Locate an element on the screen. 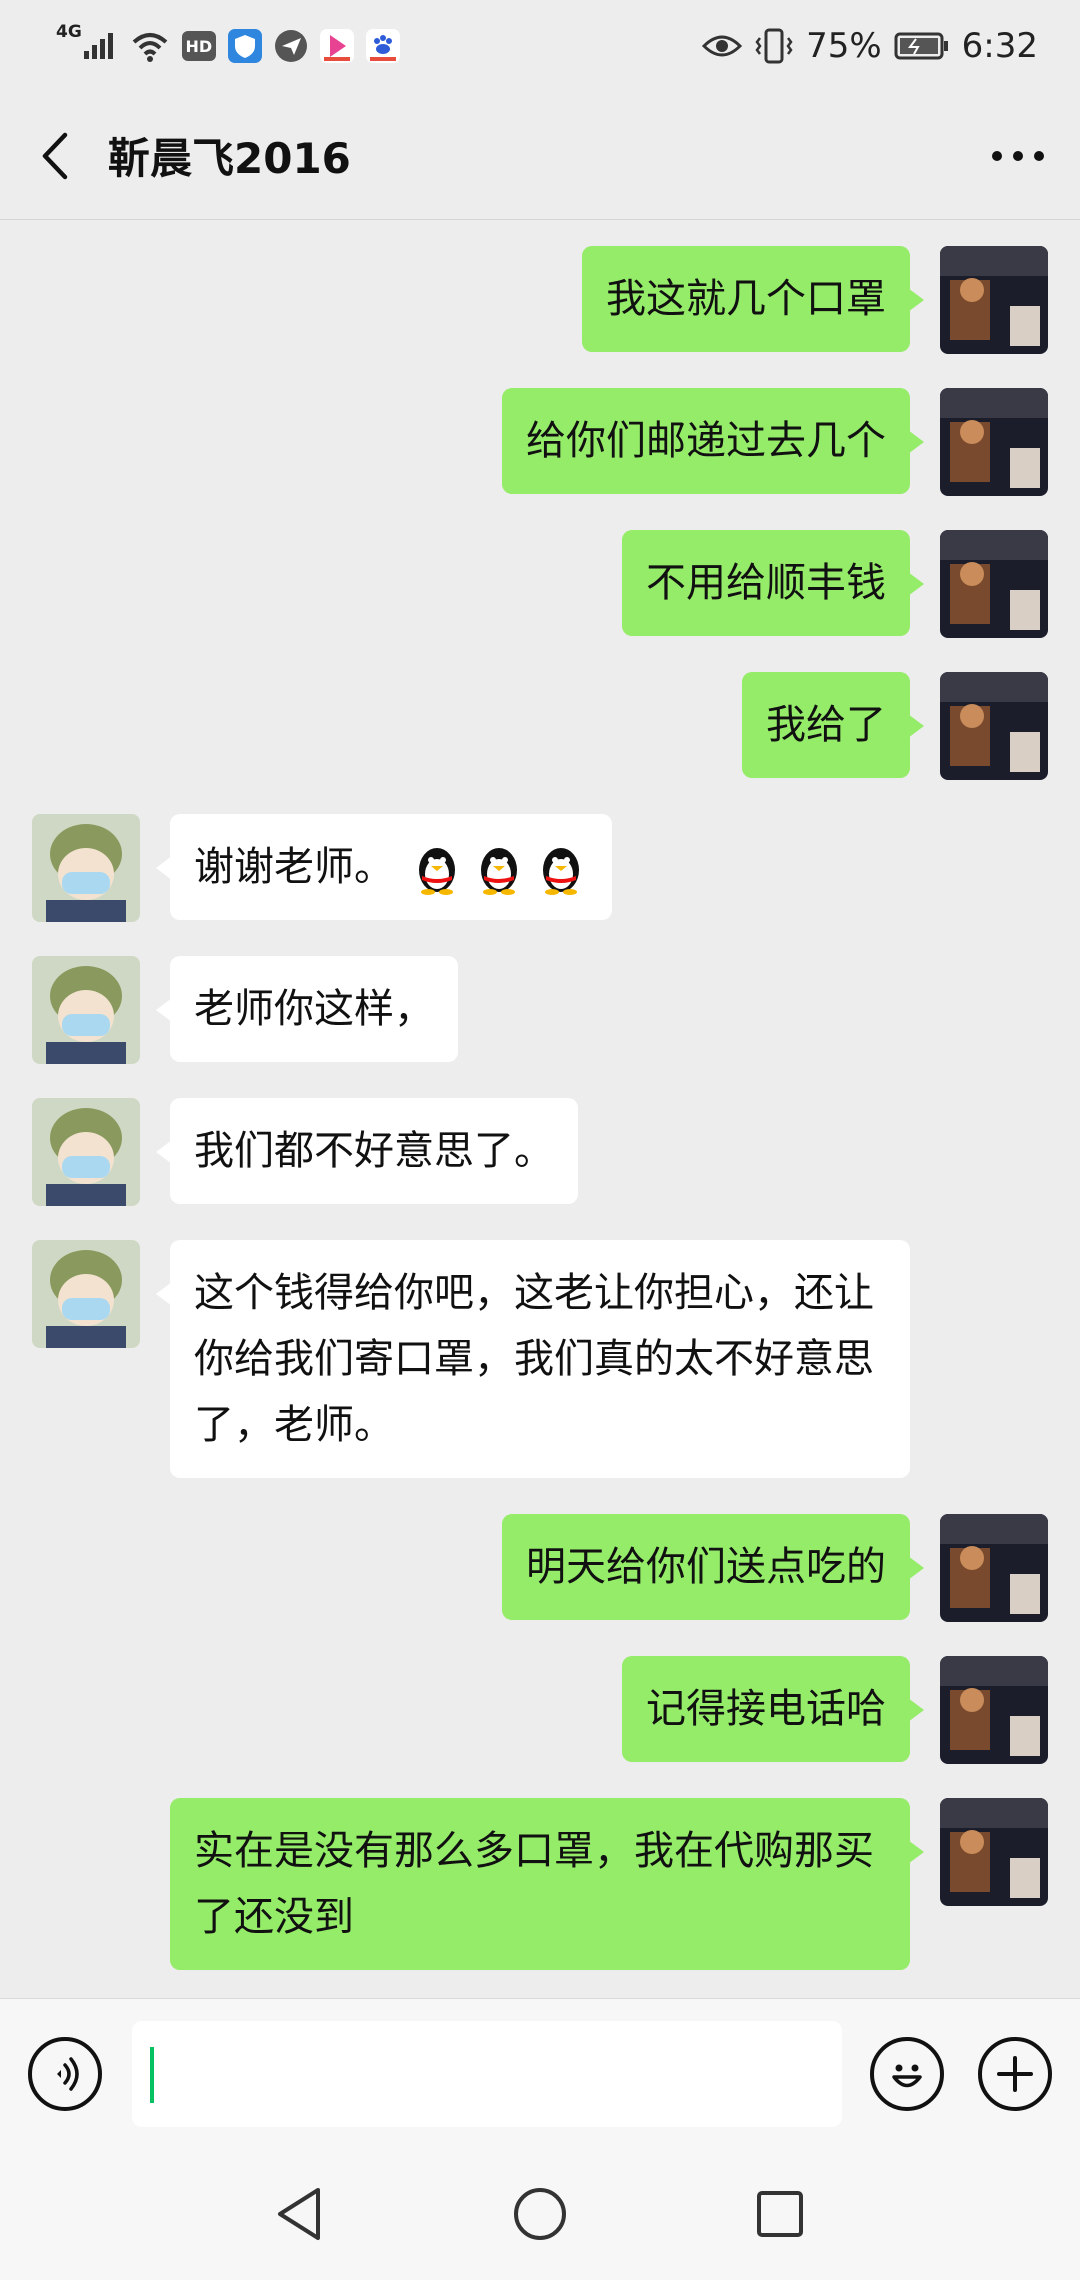  nav-home-icon is located at coordinates (540, 2214).